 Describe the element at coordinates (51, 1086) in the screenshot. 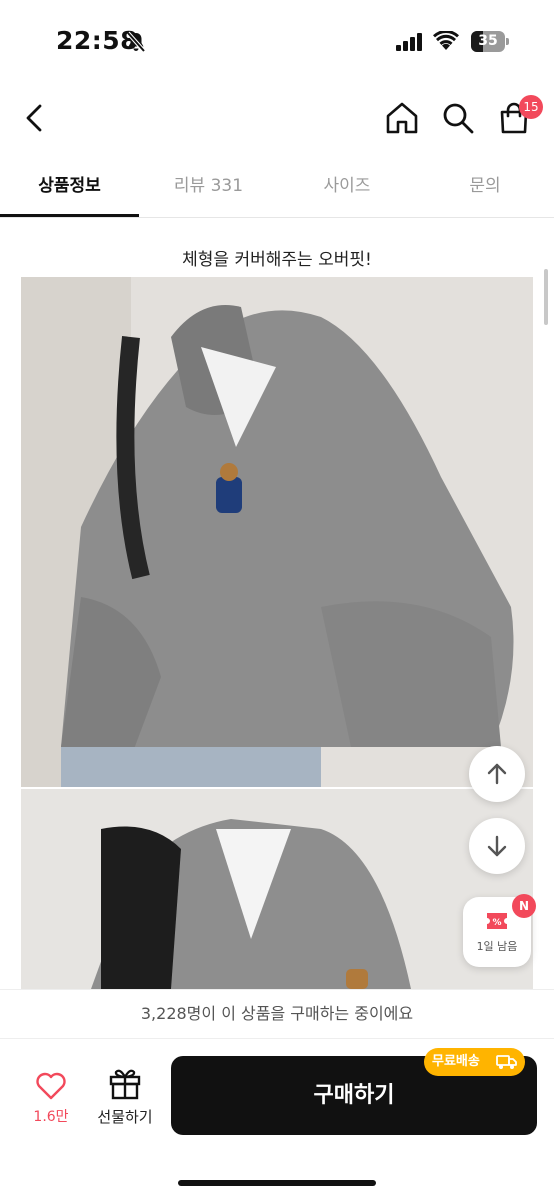

I see `heart-icon` at that location.